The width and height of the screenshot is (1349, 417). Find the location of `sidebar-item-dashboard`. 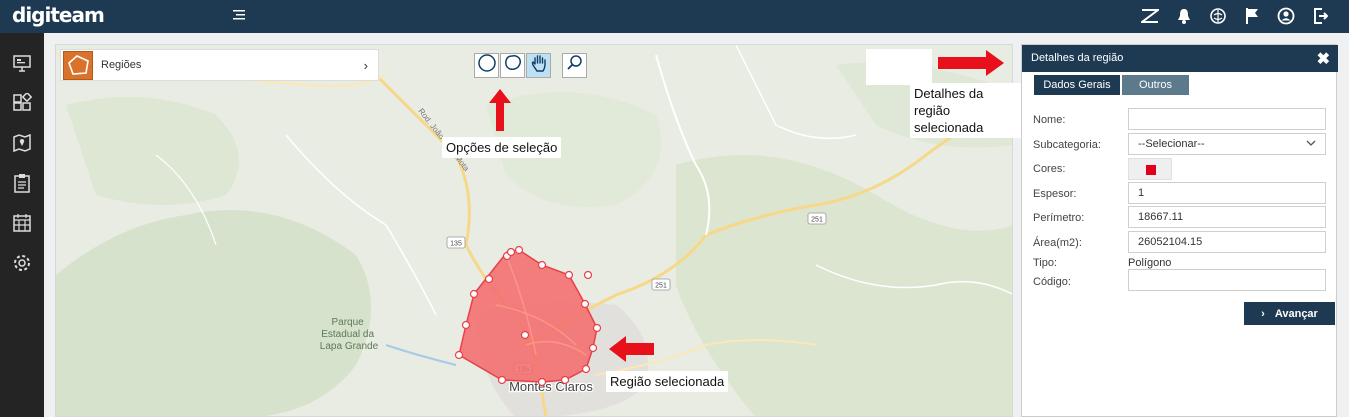

sidebar-item-dashboard is located at coordinates (22, 65).